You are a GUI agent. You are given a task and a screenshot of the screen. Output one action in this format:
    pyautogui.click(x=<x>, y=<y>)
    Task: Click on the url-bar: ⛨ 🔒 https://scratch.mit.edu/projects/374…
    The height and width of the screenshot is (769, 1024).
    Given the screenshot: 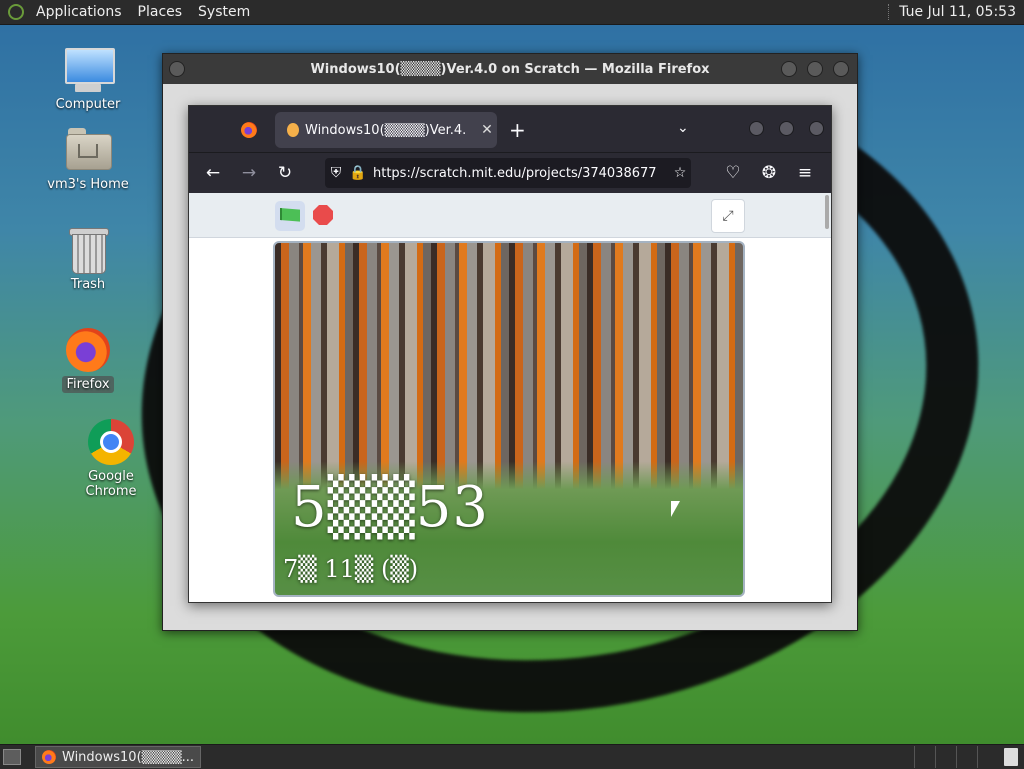 What is the action you would take?
    pyautogui.click(x=508, y=173)
    